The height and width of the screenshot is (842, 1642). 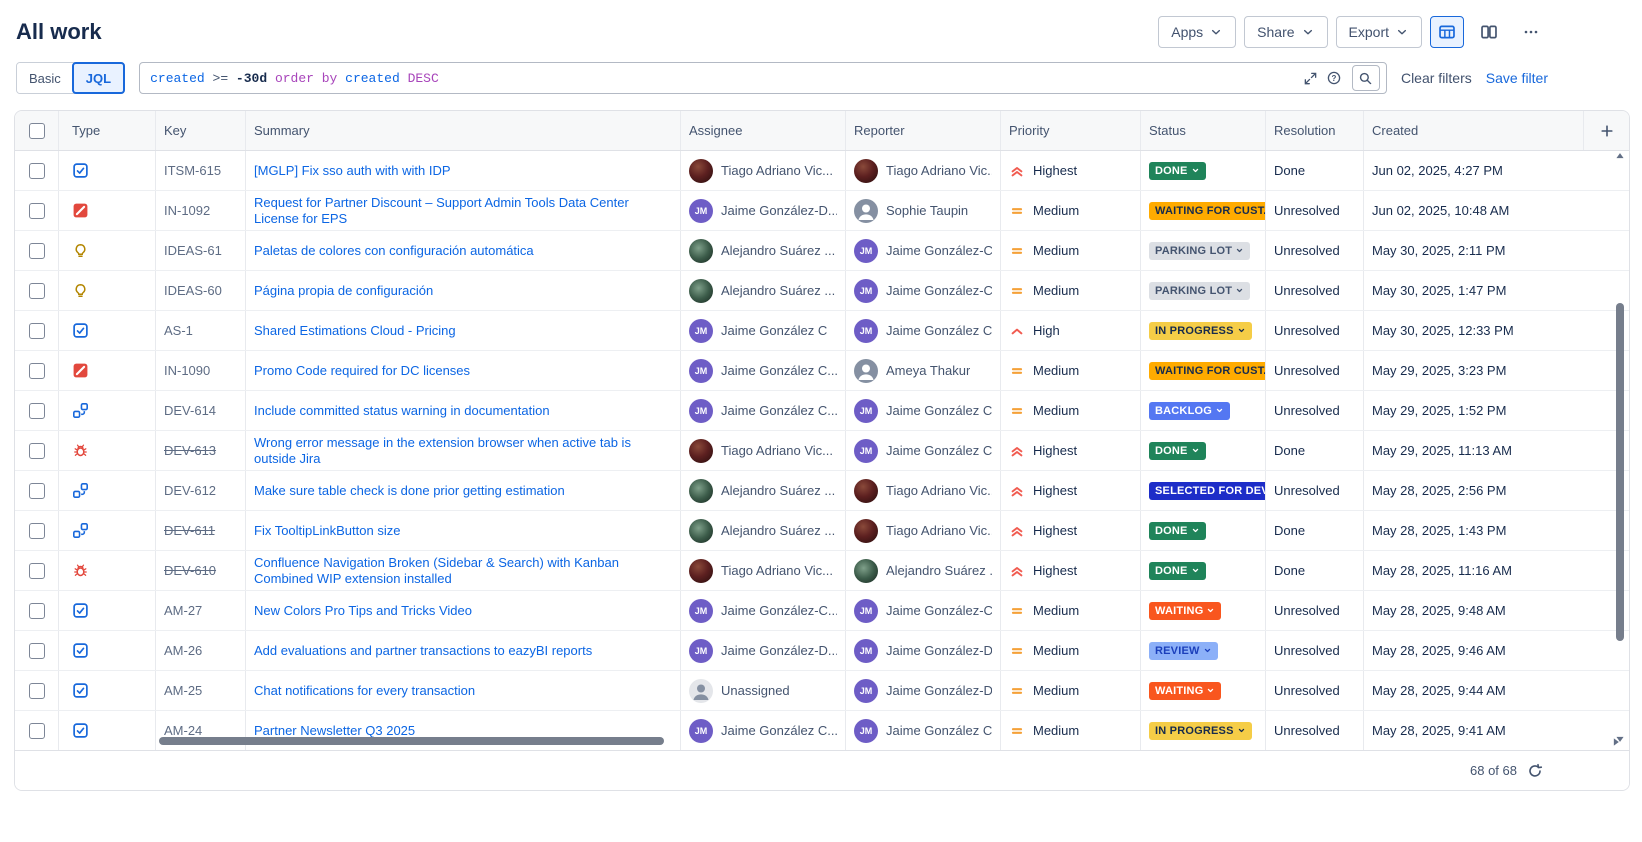 I want to click on export-button: Export, so click(x=1378, y=32).